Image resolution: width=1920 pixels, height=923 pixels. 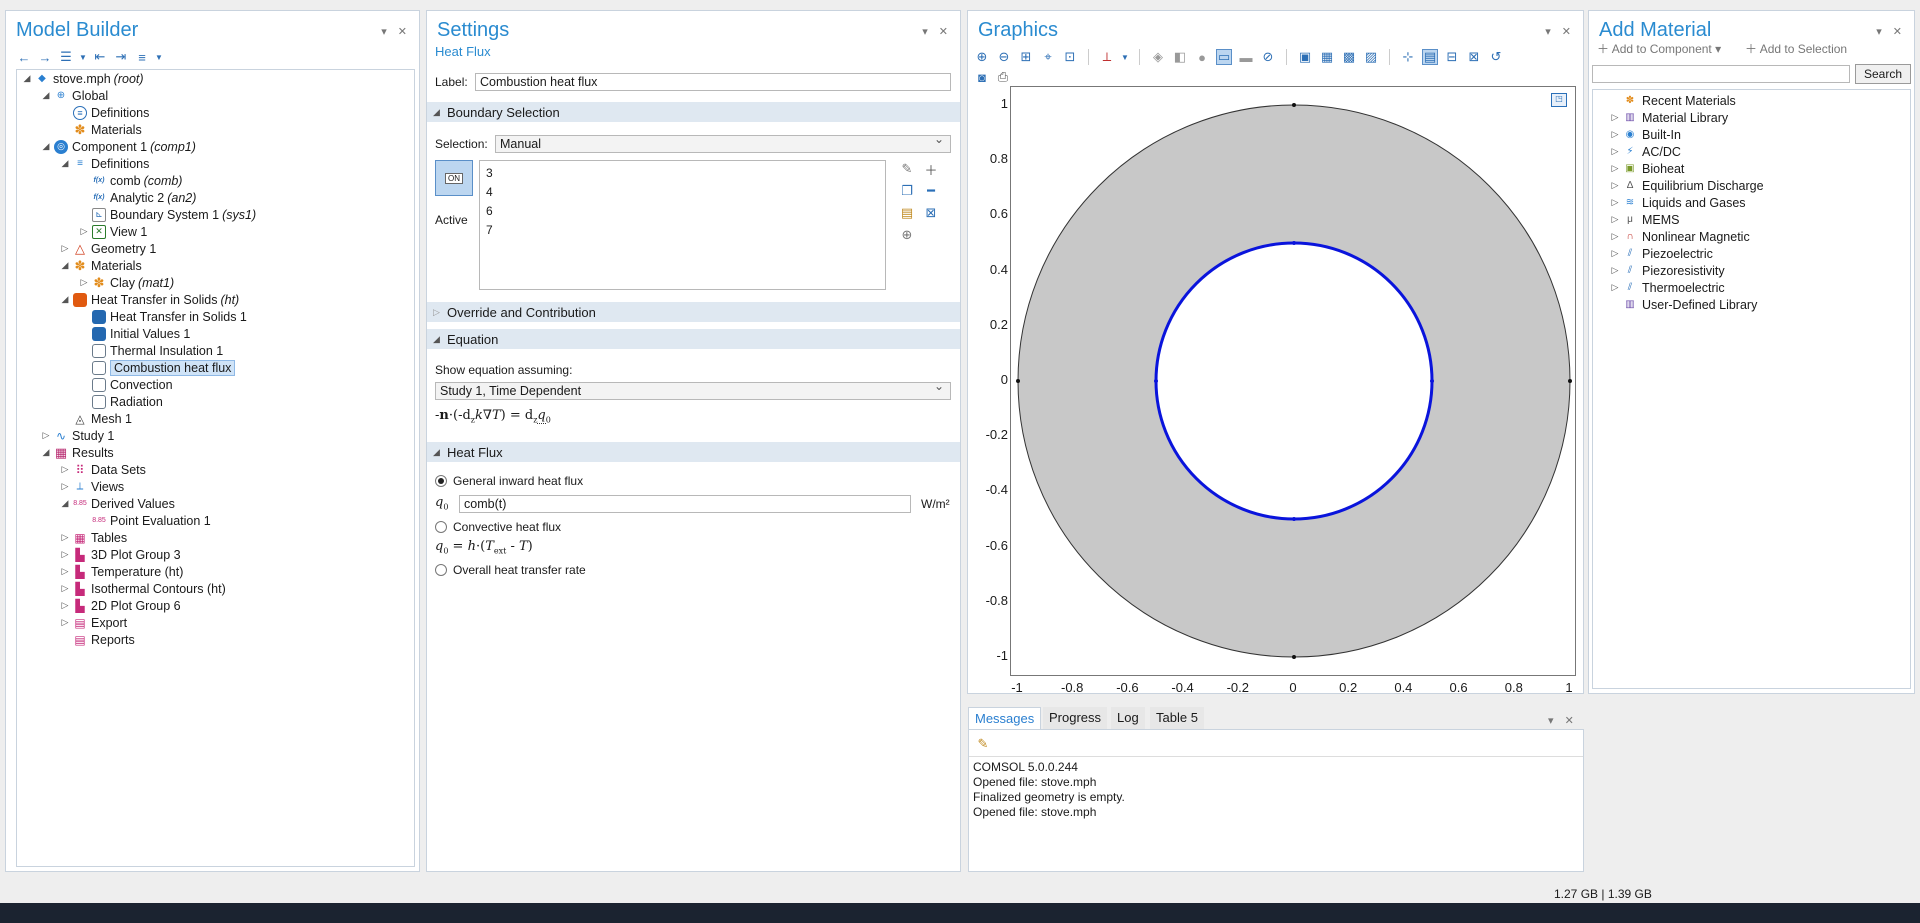 I want to click on tree-item: ◢ ✽ Materials, so click(x=100, y=265).